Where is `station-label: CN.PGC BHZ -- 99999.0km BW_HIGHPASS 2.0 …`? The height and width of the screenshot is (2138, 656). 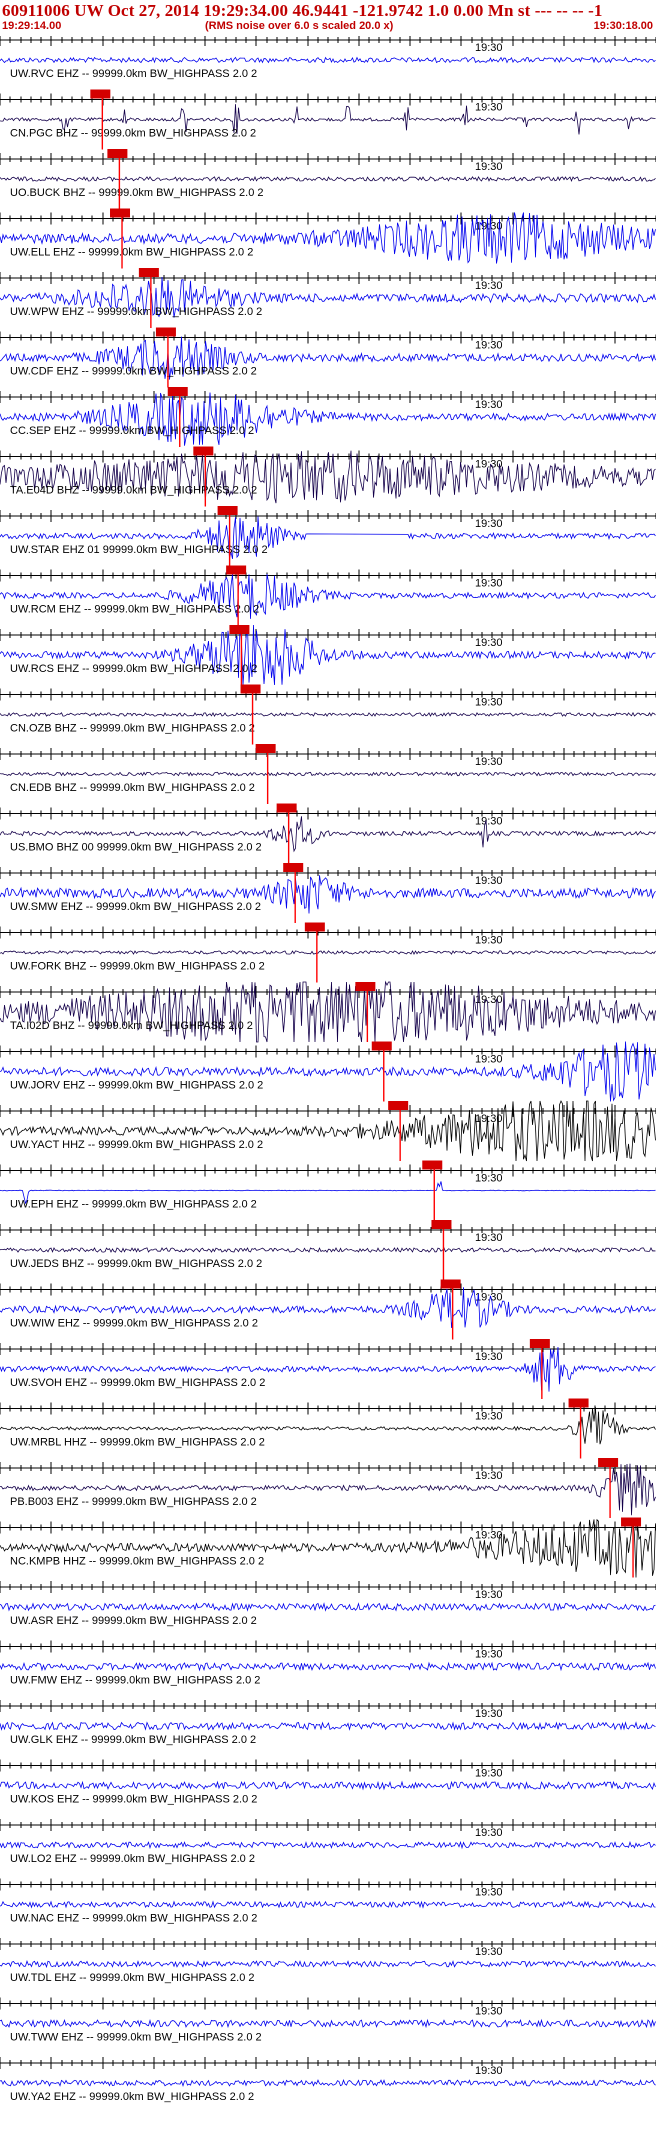 station-label: CN.PGC BHZ -- 99999.0km BW_HIGHPASS 2.0 … is located at coordinates (133, 134).